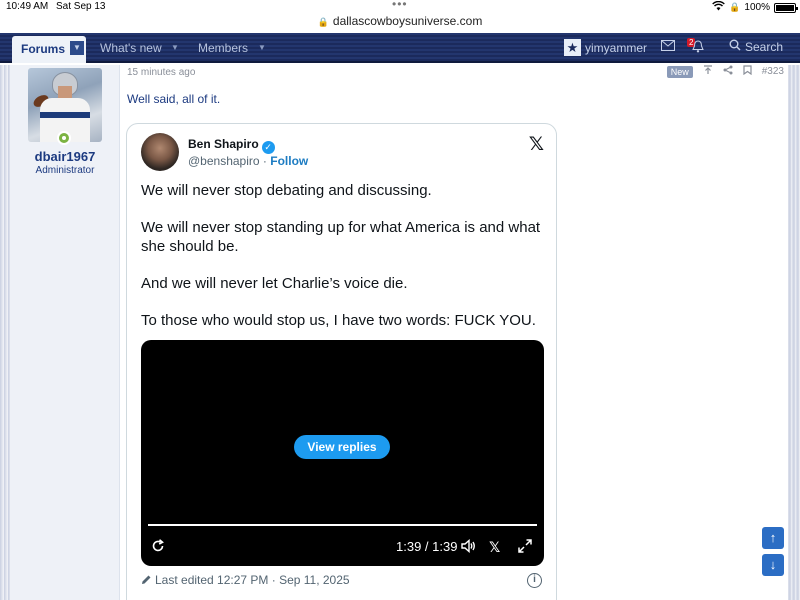 The image size is (800, 600). What do you see at coordinates (427, 546) in the screenshot?
I see `video-time: 1:39 / 1:39` at bounding box center [427, 546].